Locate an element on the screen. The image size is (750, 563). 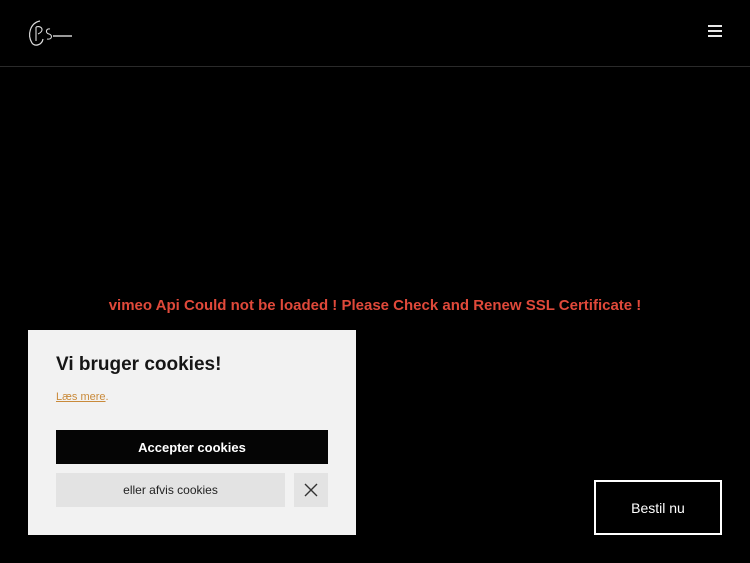
order-now-button: Bestil nu is located at coordinates (658, 507).